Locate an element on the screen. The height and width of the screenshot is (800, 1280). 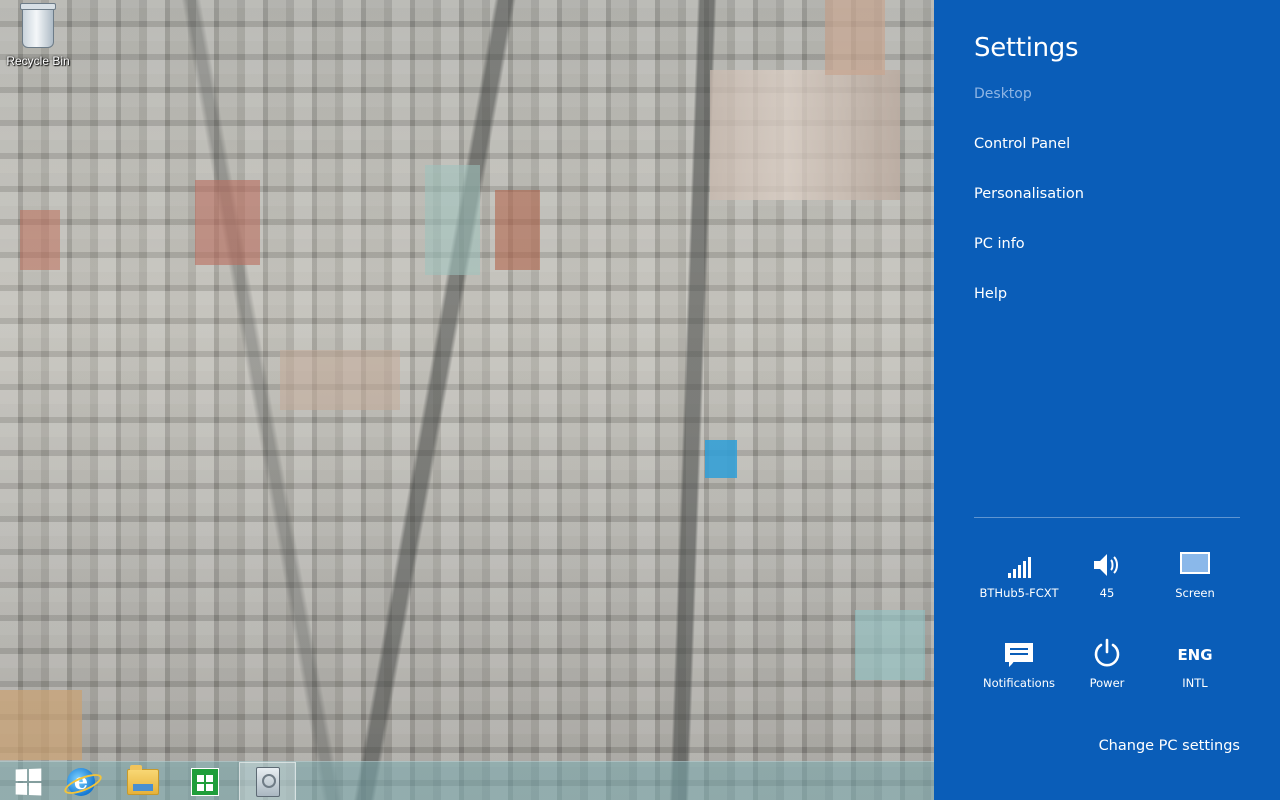
settings-app-icon is located at coordinates (267, 781).